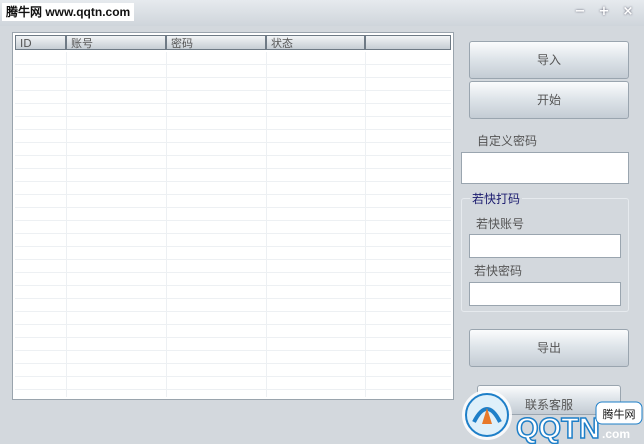 The width and height of the screenshot is (644, 444). I want to click on column-header-password: 密码, so click(216, 42).